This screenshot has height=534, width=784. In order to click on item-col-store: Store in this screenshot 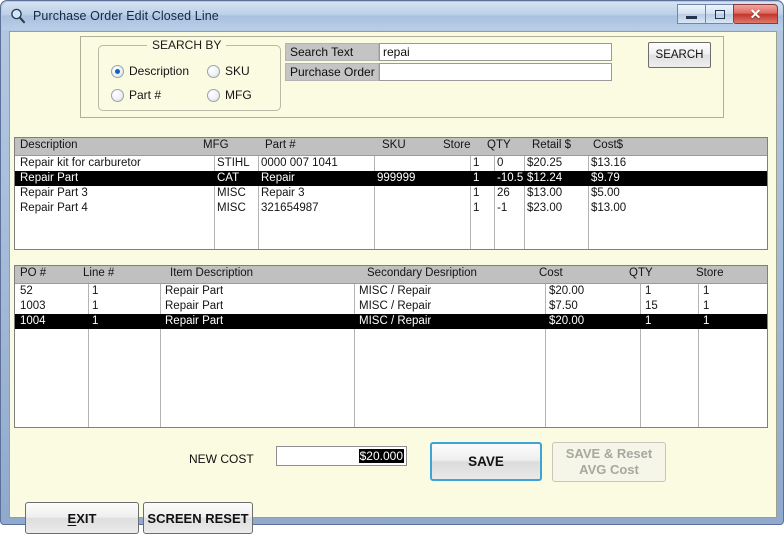, I will do `click(457, 145)`.